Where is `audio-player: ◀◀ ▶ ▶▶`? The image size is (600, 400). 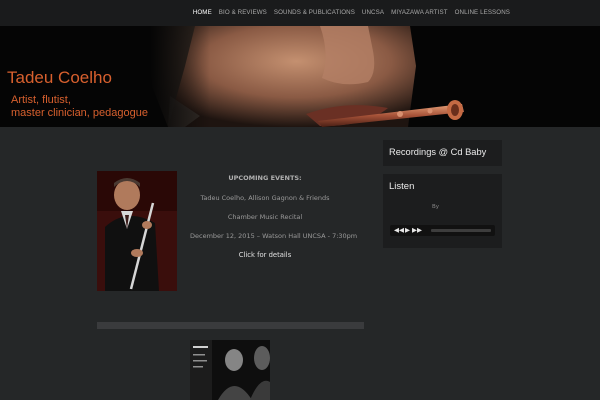 audio-player: ◀◀ ▶ ▶▶ is located at coordinates (442, 230).